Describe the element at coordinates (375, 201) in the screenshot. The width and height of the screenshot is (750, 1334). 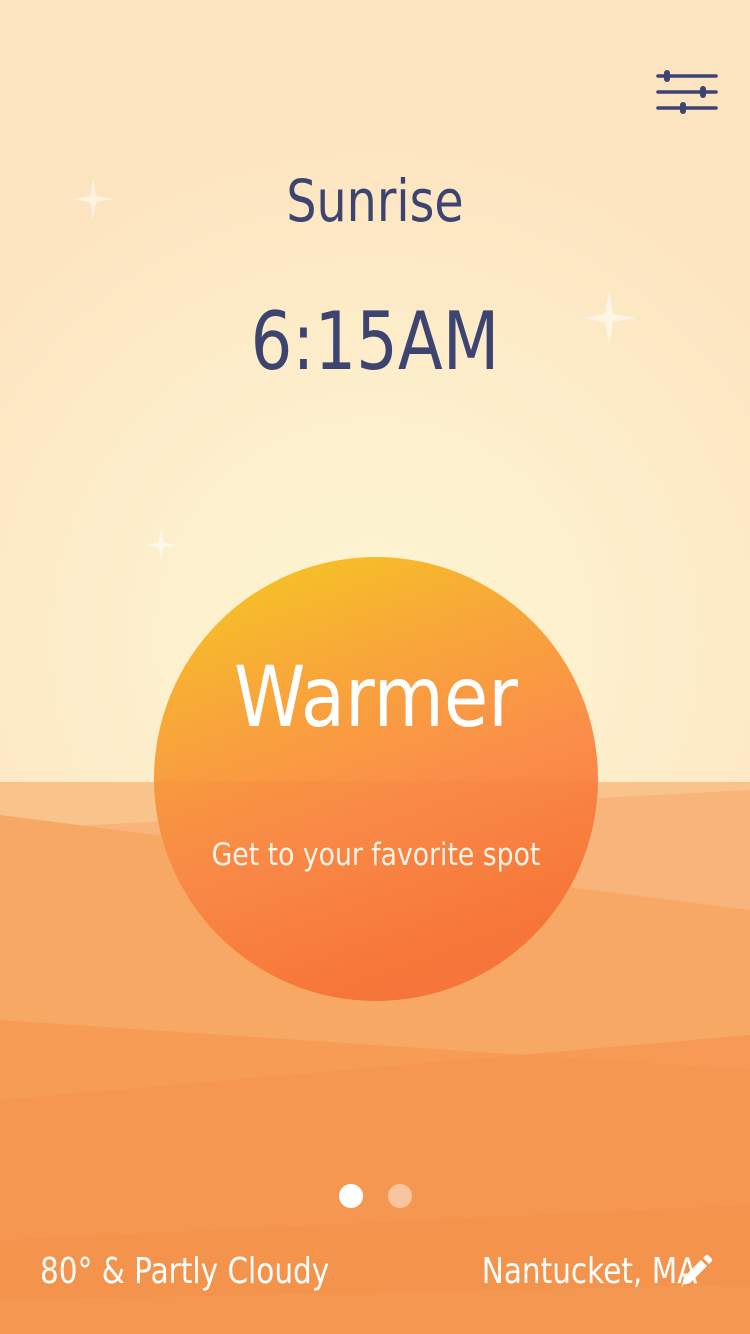
I see `event-label: Sunrise` at that location.